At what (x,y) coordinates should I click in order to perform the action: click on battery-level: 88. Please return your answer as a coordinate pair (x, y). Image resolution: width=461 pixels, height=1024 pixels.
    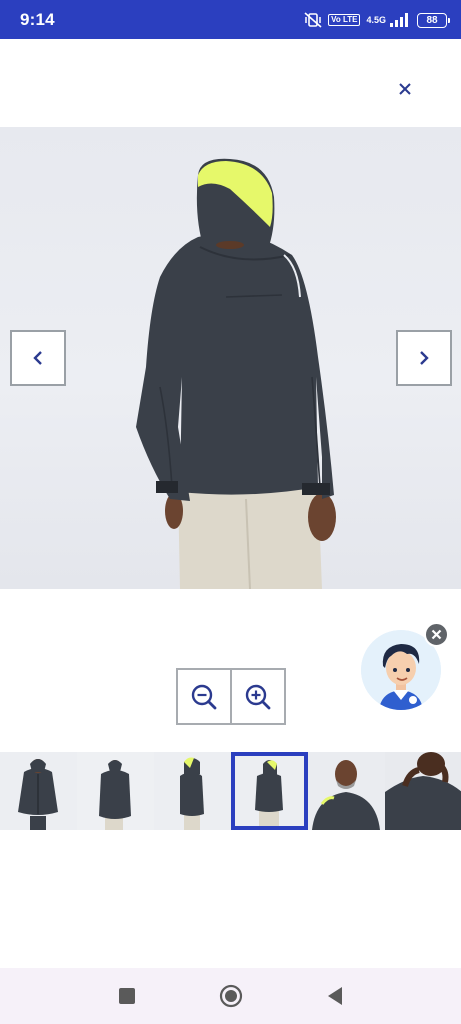
    Looking at the image, I should click on (432, 20).